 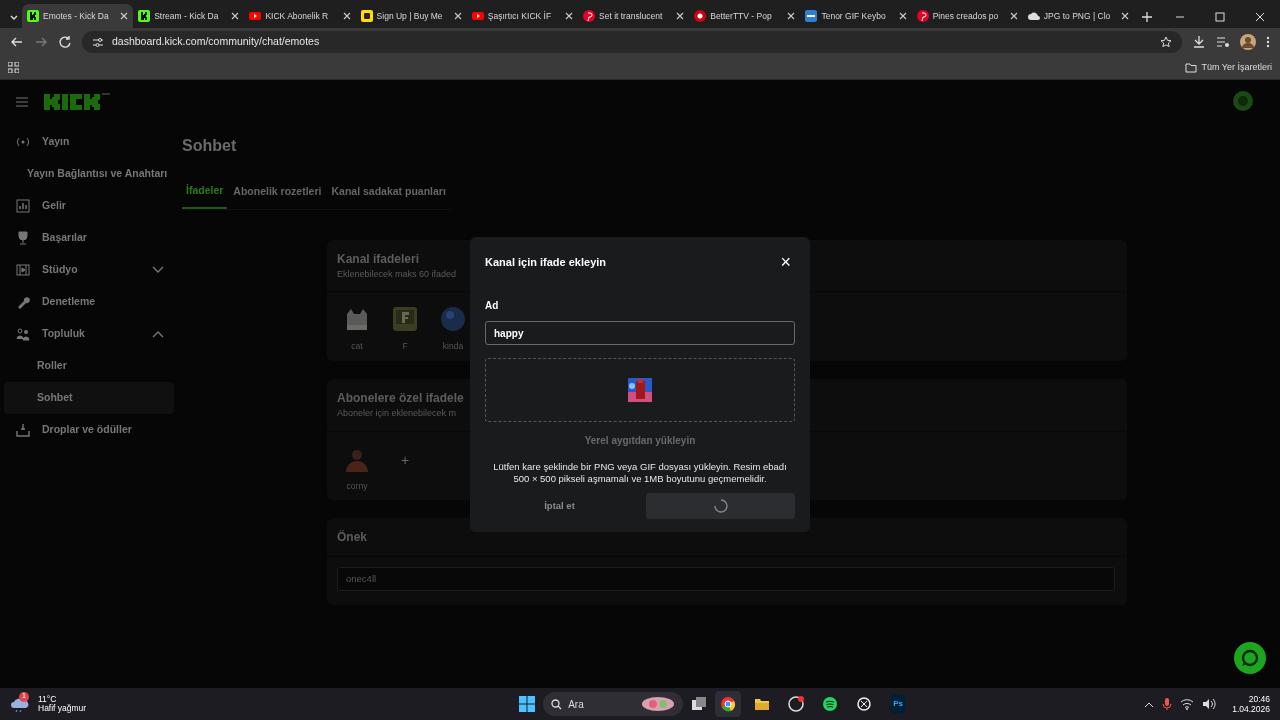 What do you see at coordinates (388, 193) in the screenshot?
I see `tab: Kanal sadakat puanları` at bounding box center [388, 193].